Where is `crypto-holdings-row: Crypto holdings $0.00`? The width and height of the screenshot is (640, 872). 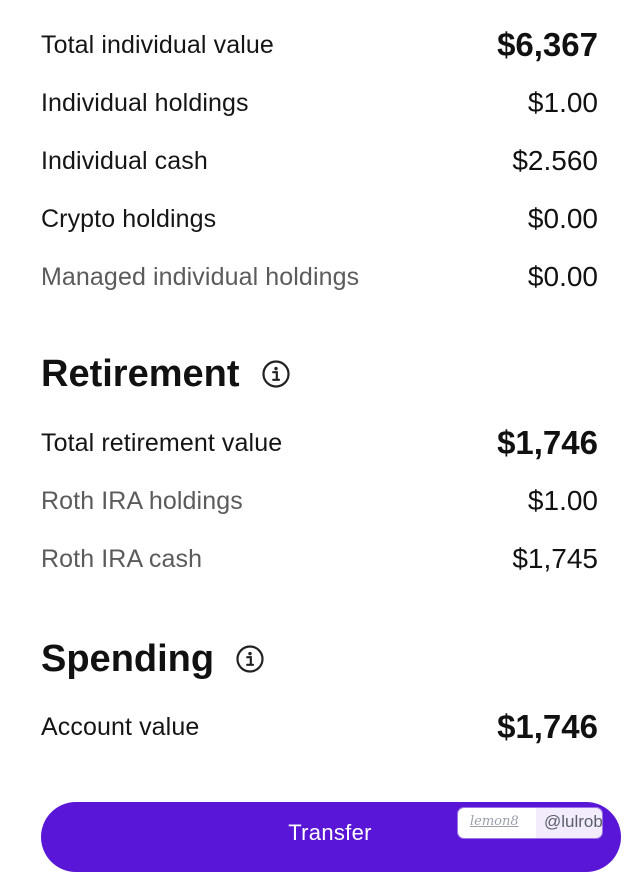 crypto-holdings-row: Crypto holdings $0.00 is located at coordinates (319, 219).